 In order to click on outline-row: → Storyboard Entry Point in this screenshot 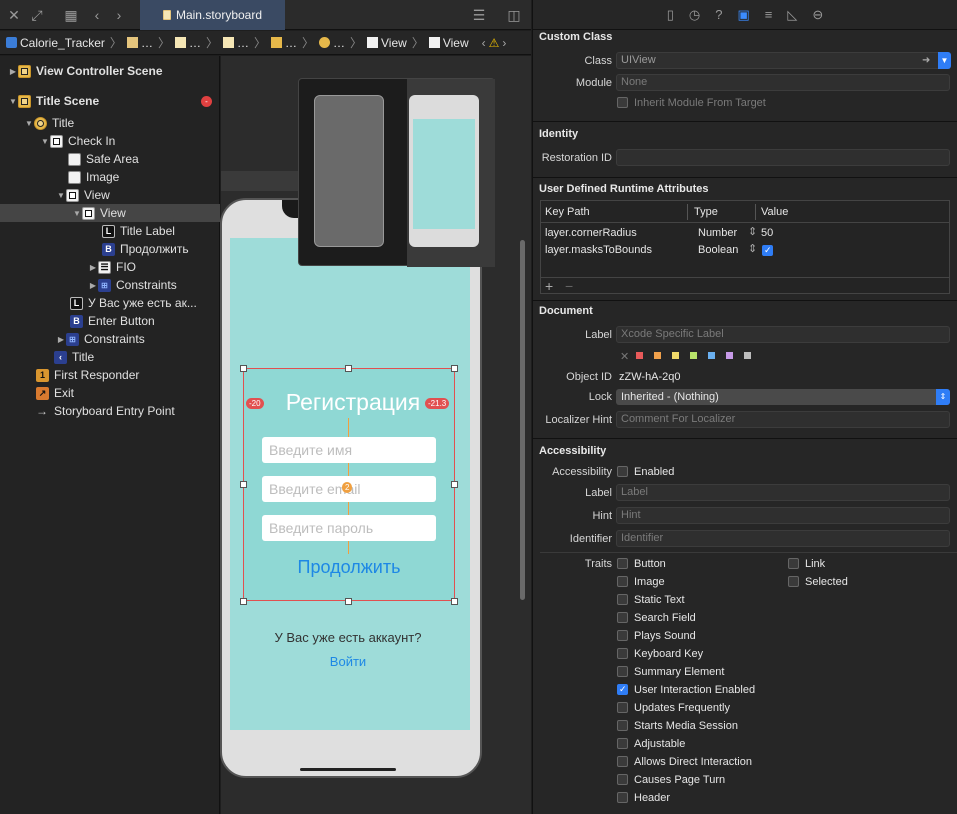, I will do `click(110, 411)`.